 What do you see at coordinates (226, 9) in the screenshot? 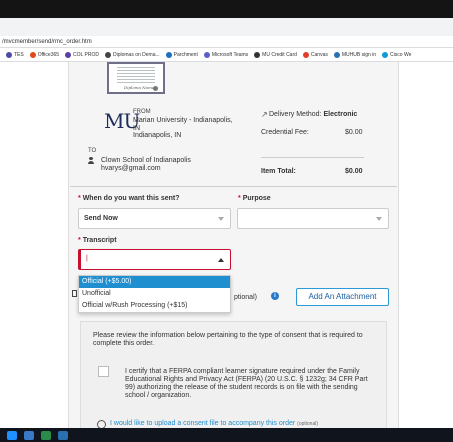
I see `screen-top-bar` at bounding box center [226, 9].